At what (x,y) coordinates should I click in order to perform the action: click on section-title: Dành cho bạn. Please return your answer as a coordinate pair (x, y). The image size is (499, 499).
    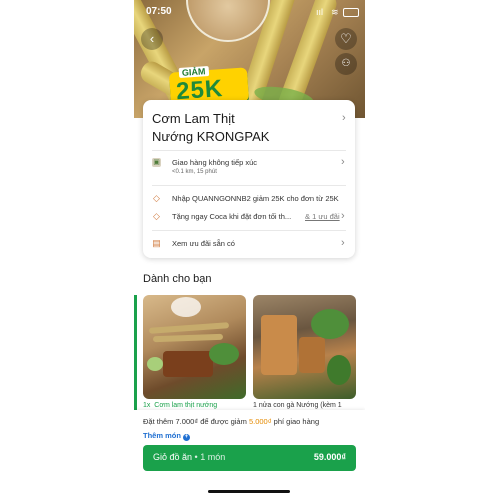
    Looking at the image, I should click on (177, 279).